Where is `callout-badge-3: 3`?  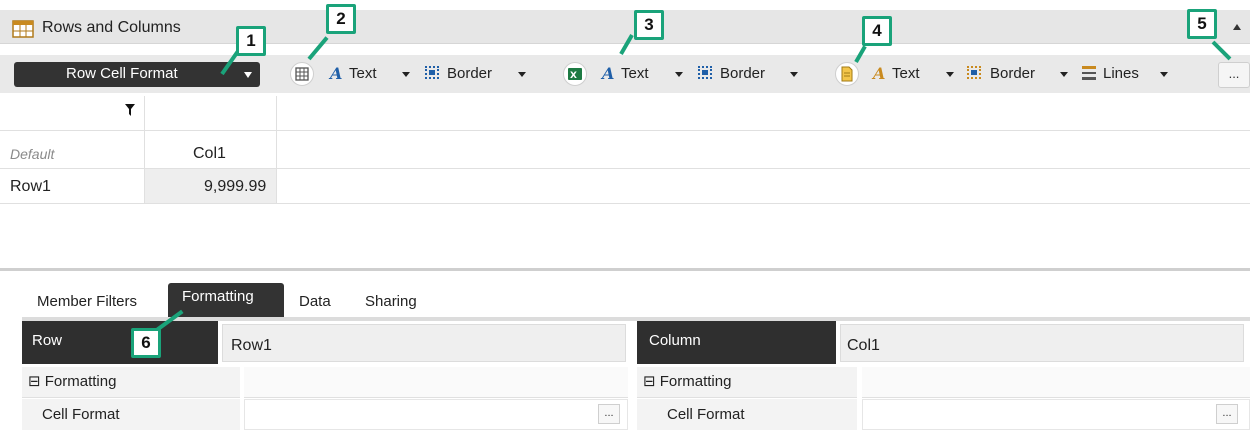
callout-badge-3: 3 is located at coordinates (649, 25).